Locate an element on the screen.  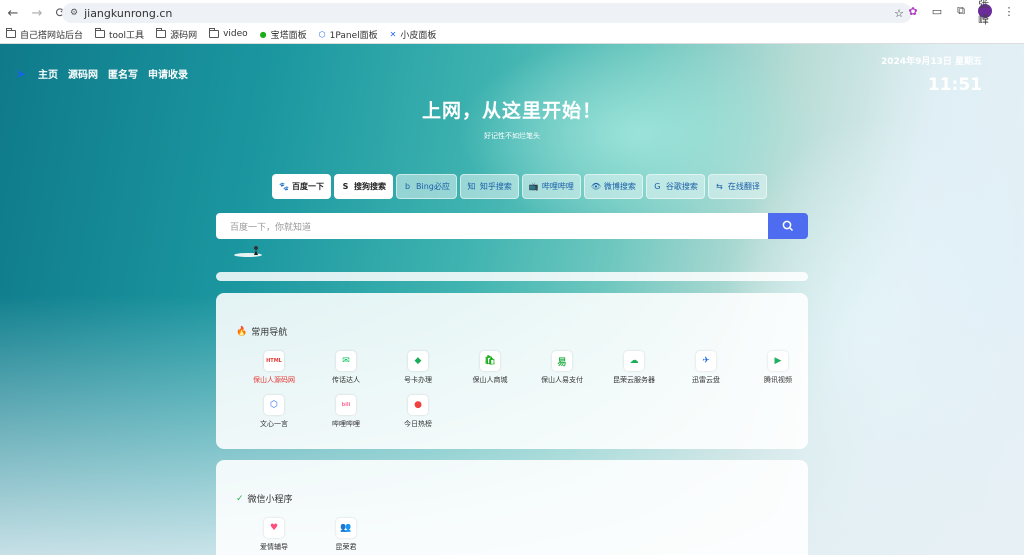
engine-label: 百度一下 is located at coordinates (308, 186).